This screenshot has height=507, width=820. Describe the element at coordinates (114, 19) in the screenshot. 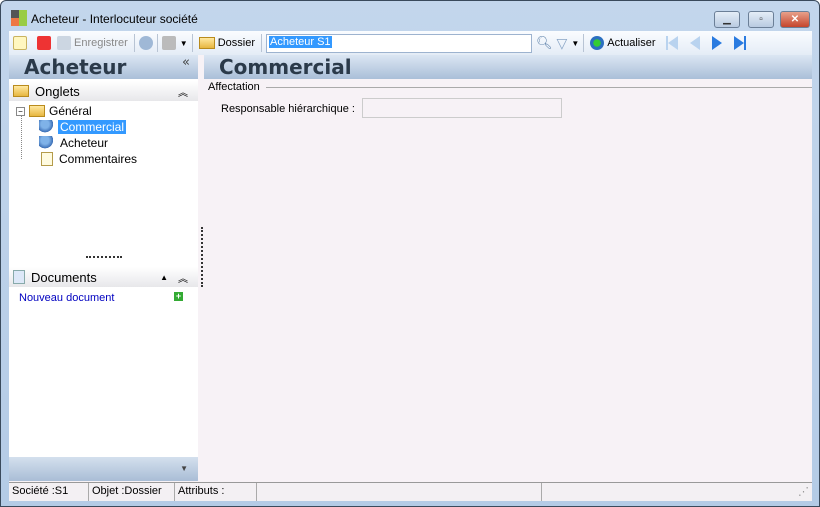

I see `window-title: Acheteur - Interlocuteur société` at that location.